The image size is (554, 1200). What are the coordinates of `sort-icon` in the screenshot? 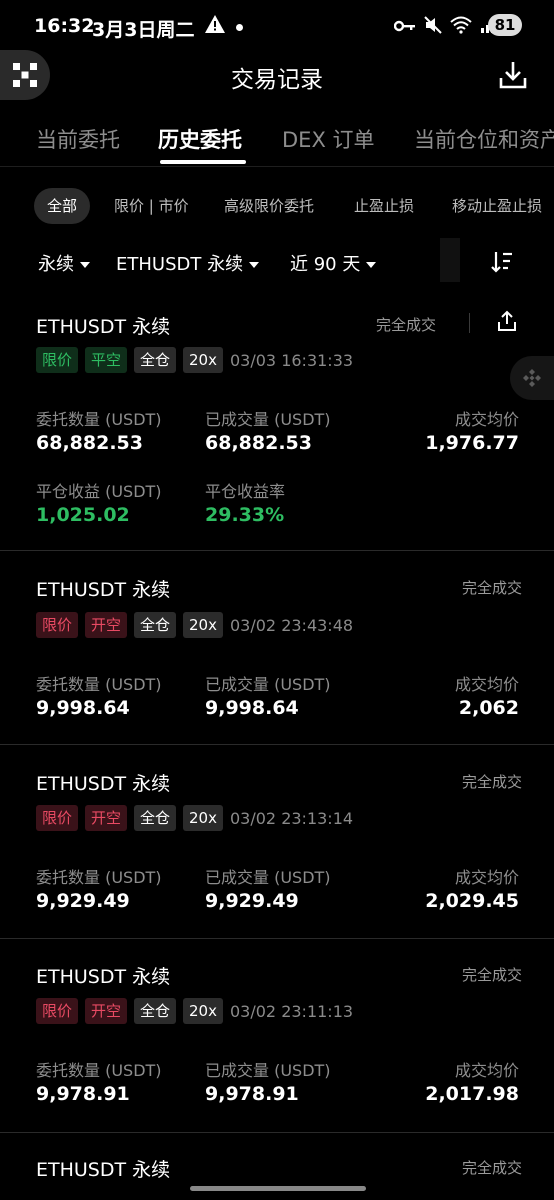 It's located at (502, 264).